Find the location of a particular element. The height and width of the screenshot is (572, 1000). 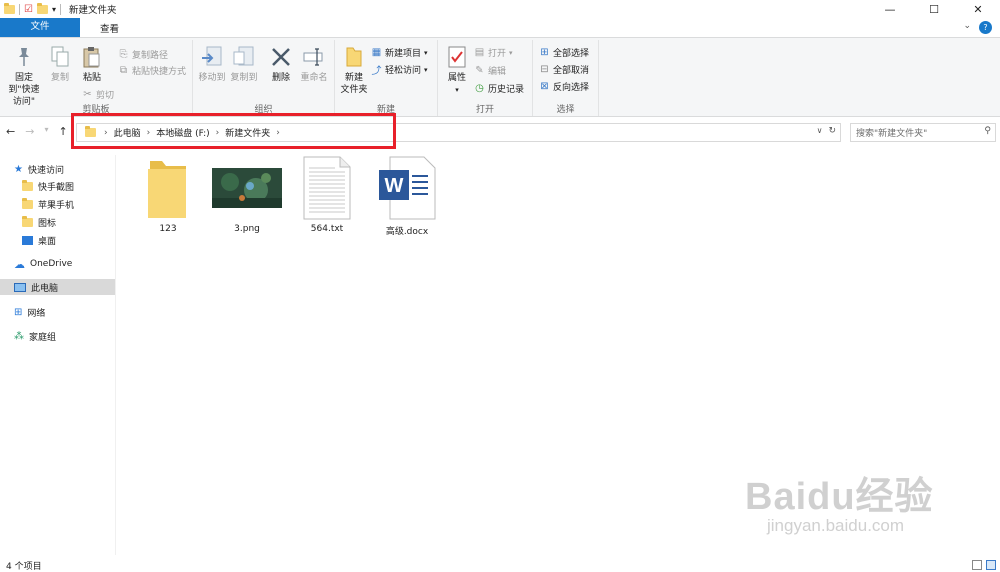

copy-icon is located at coordinates (60, 57).